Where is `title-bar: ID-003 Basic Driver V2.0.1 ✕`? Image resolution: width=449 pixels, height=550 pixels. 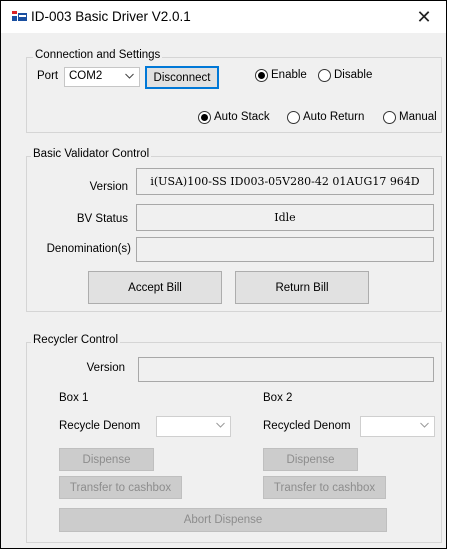 title-bar: ID-003 Basic Driver V2.0.1 ✕ is located at coordinates (223, 17).